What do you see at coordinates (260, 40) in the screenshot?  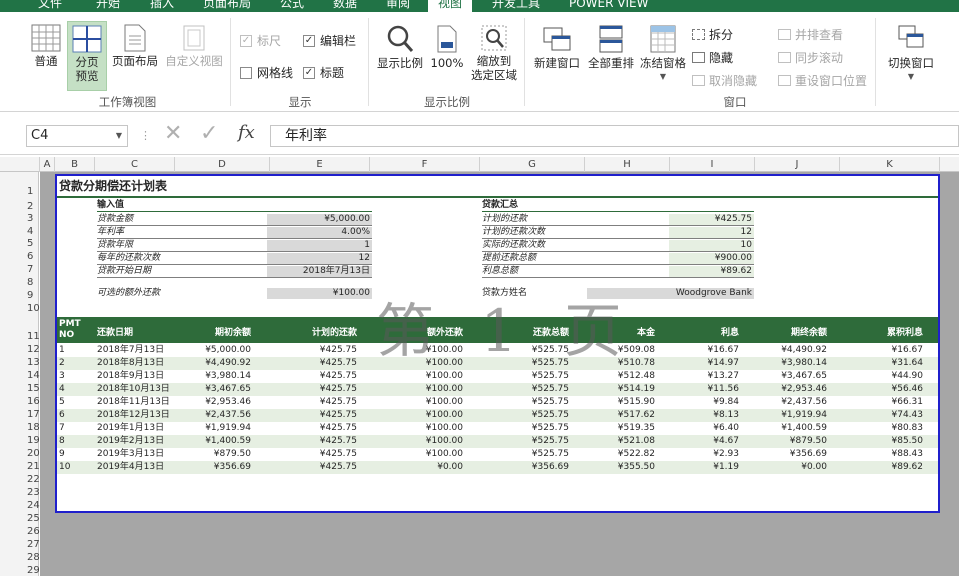 I see `ruler-checkbox: ✓ 标尺` at bounding box center [260, 40].